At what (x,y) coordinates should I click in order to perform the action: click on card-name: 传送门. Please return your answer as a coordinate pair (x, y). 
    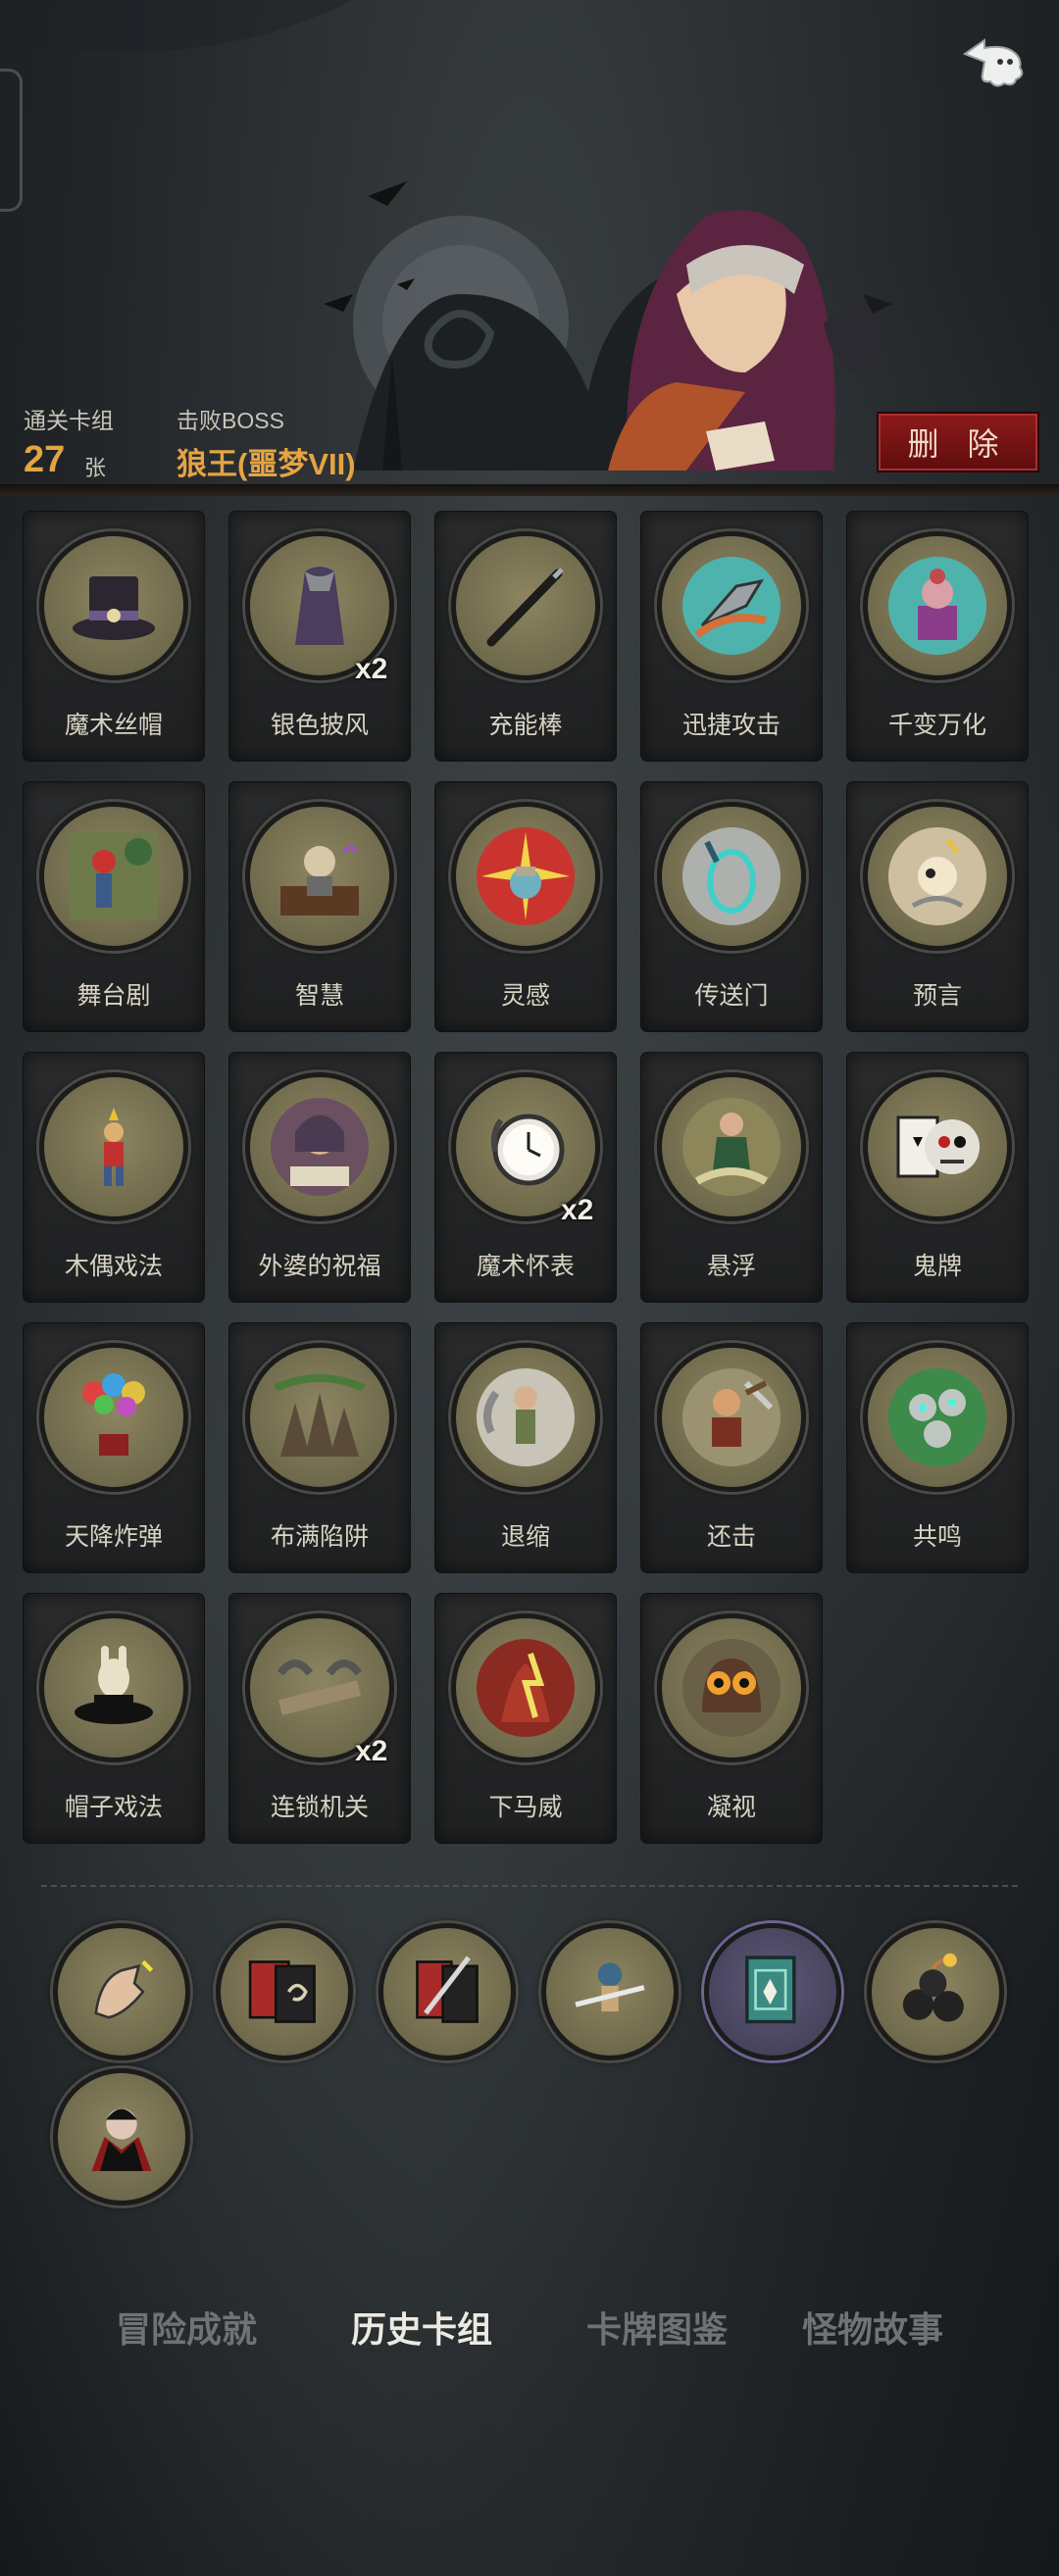
    Looking at the image, I should click on (731, 996).